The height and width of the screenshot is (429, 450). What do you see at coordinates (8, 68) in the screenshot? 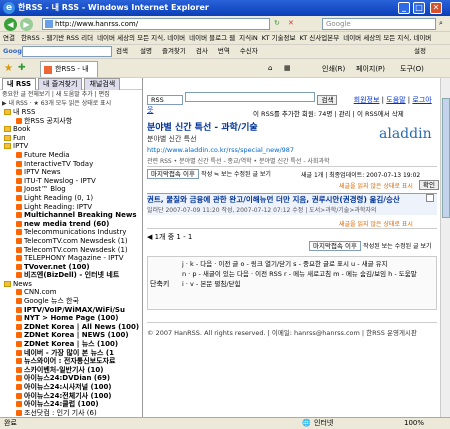
I see `favorites-star-icon: ★` at bounding box center [8, 68].